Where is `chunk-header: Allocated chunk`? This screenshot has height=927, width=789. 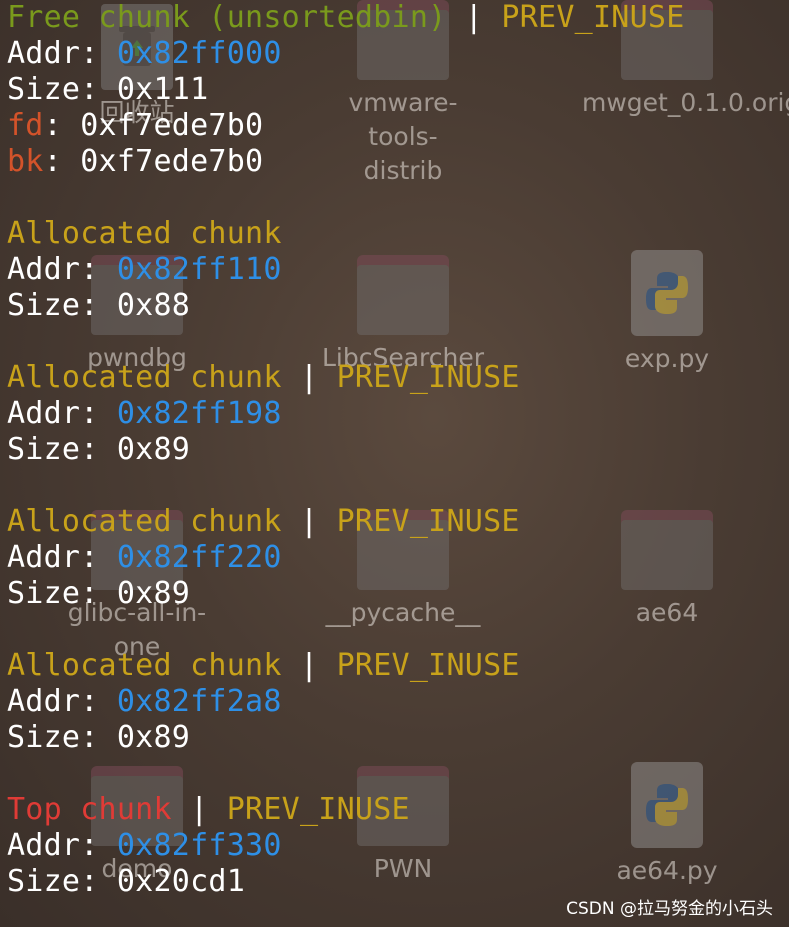 chunk-header: Allocated chunk is located at coordinates (397, 234).